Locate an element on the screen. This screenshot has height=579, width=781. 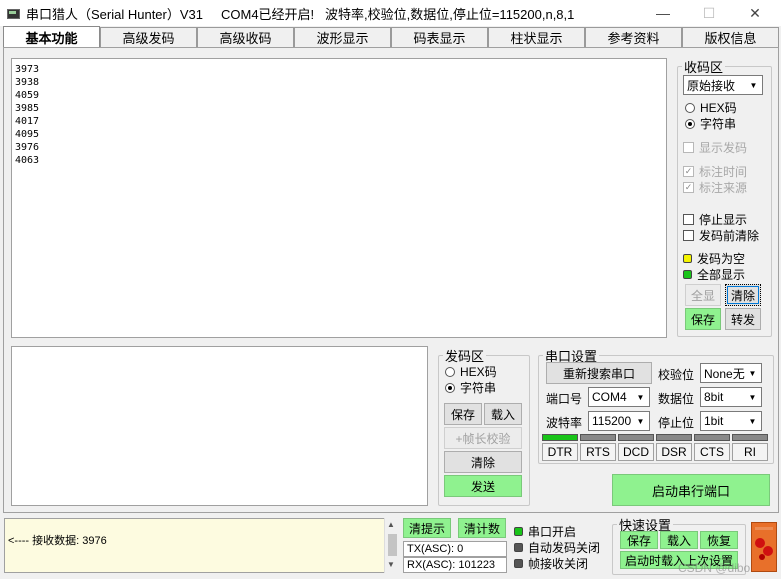
receive-mode-value: 原始接收 is located at coordinates (711, 85).